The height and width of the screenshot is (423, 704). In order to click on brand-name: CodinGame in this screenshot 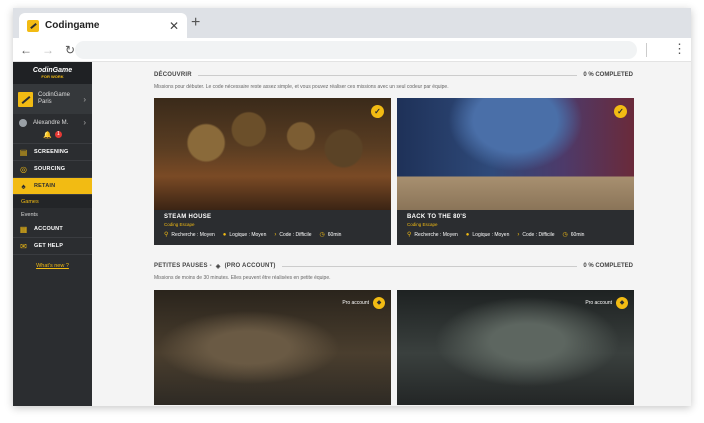, I will do `click(52, 70)`.